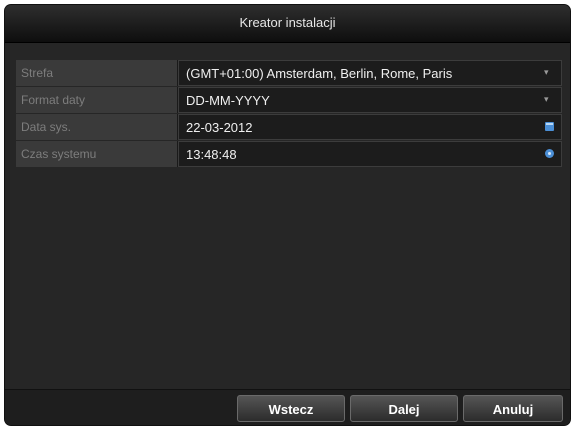  Describe the element at coordinates (513, 408) in the screenshot. I see `cancel-button: Anuluj` at that location.